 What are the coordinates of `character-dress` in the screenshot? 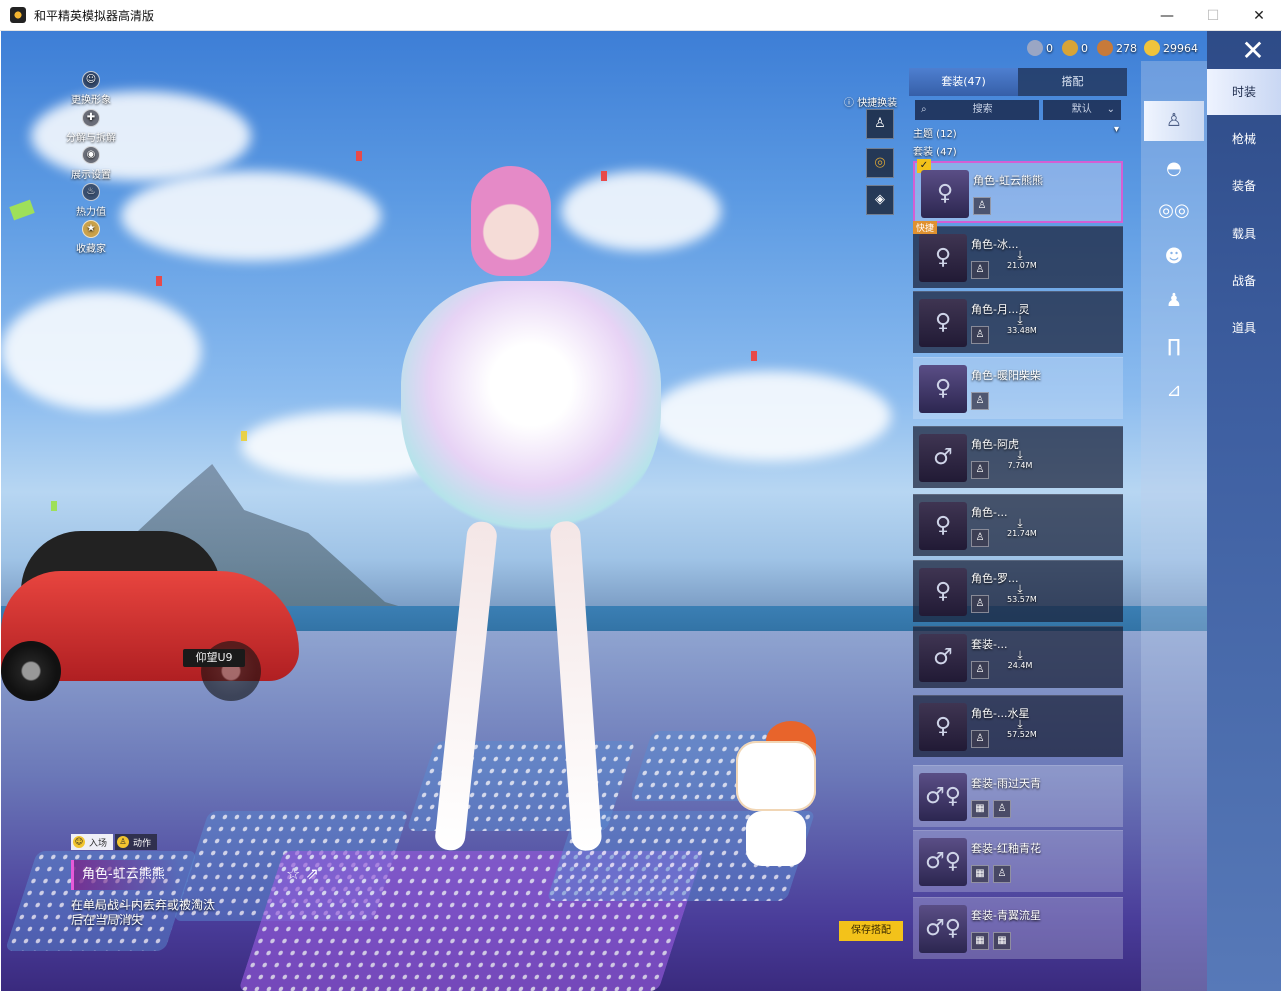 It's located at (531, 411).